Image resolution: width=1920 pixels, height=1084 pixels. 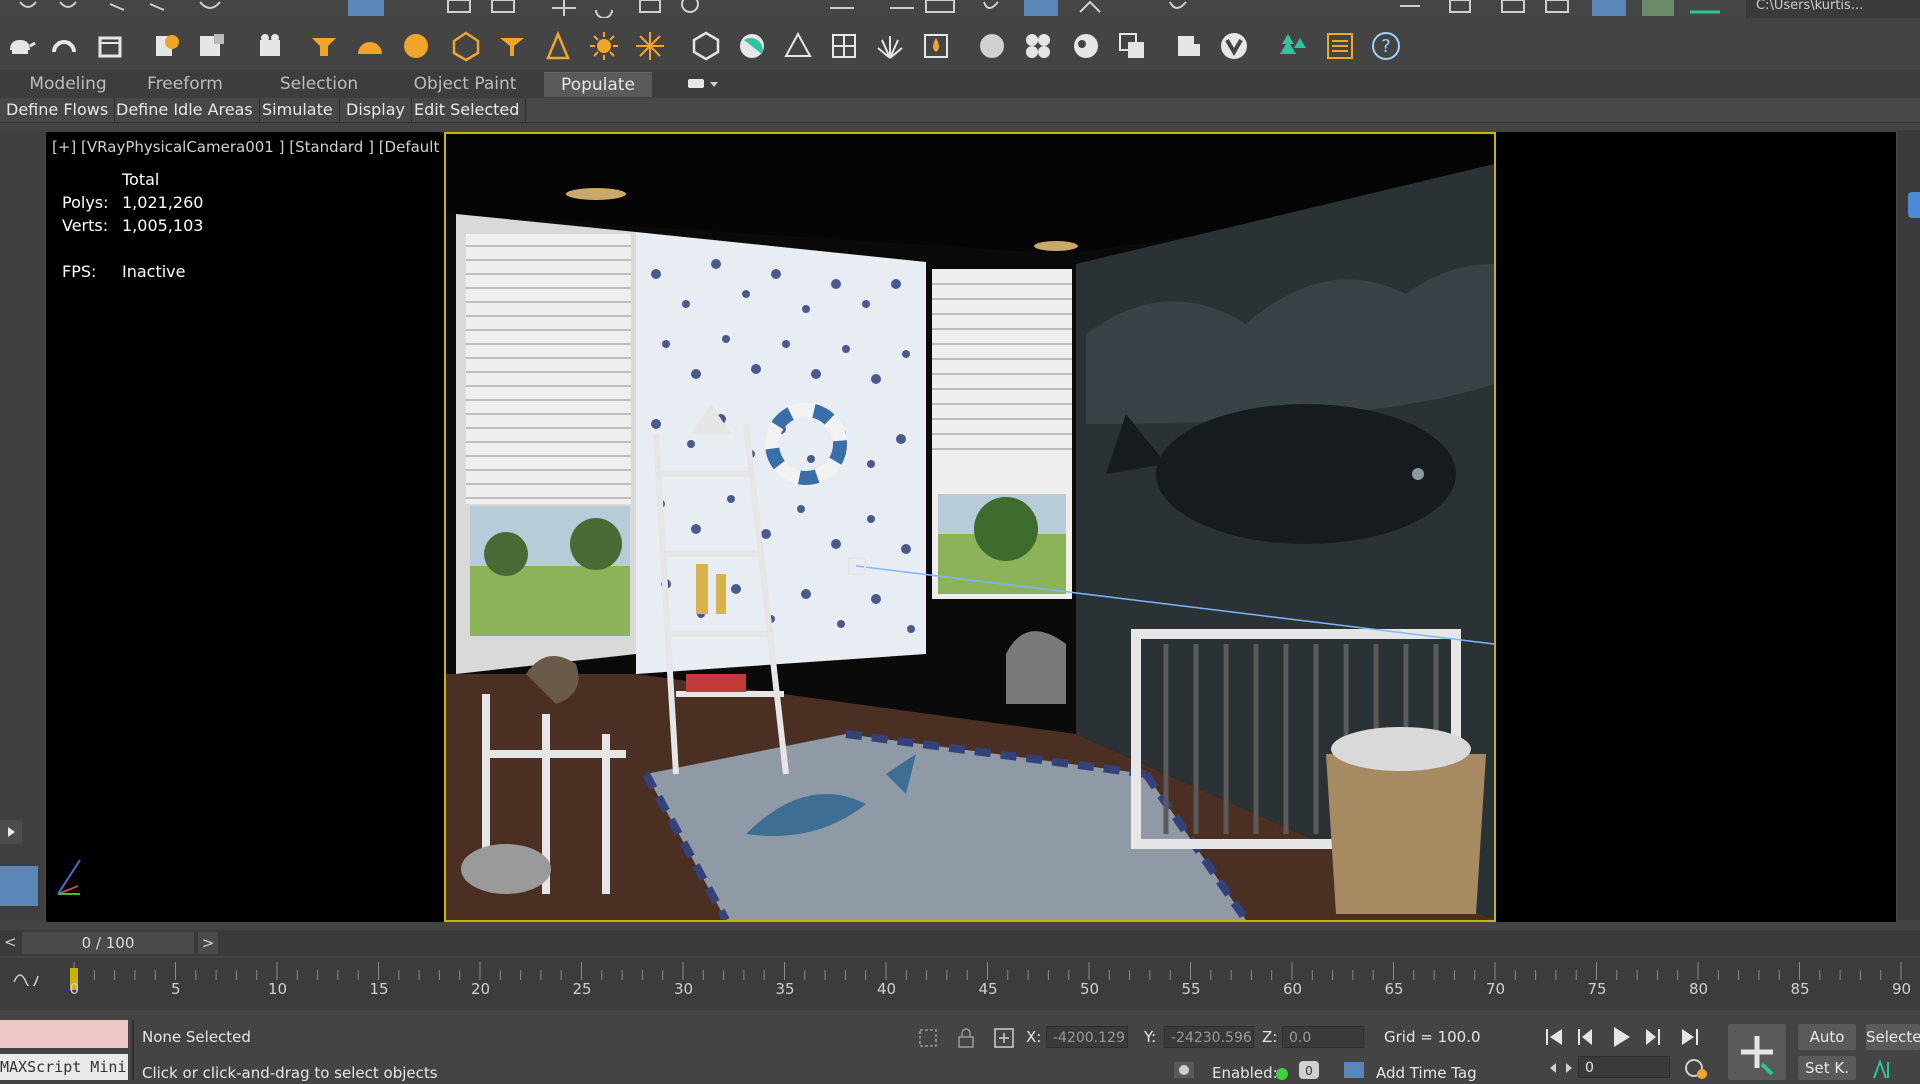 I want to click on camera-sequencer-icon, so click(x=270, y=46).